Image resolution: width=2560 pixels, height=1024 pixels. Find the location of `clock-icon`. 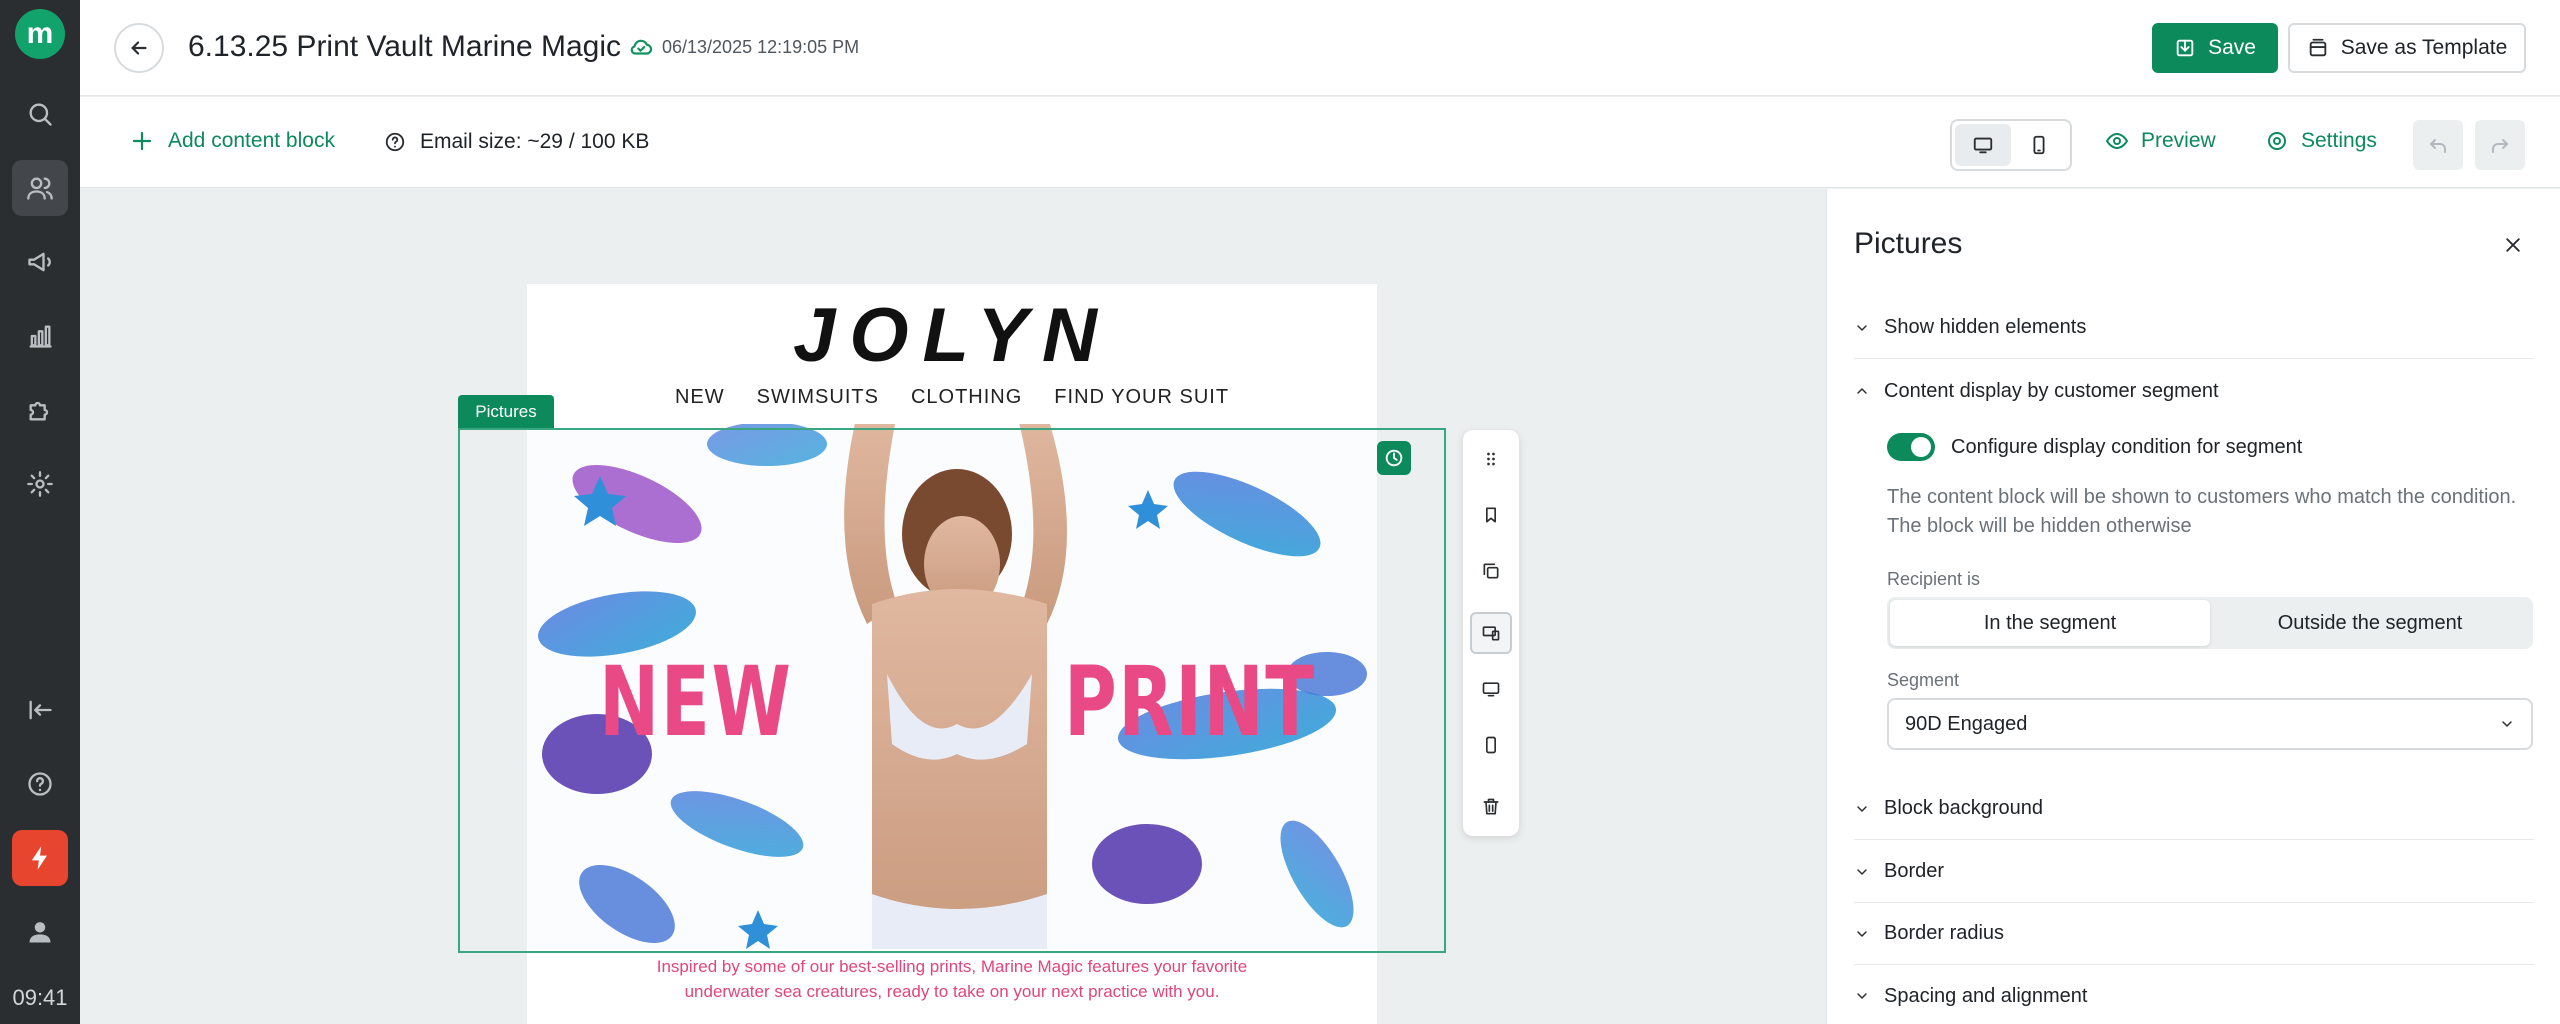

clock-icon is located at coordinates (1394, 458).